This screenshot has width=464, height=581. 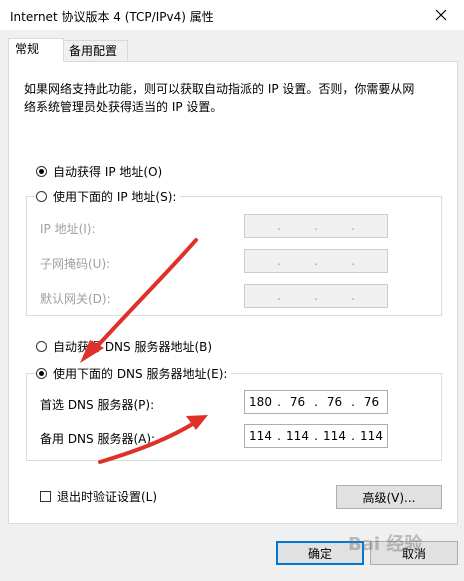 I want to click on validate-settings-label: 退出时验证设置(L), so click(x=107, y=497).